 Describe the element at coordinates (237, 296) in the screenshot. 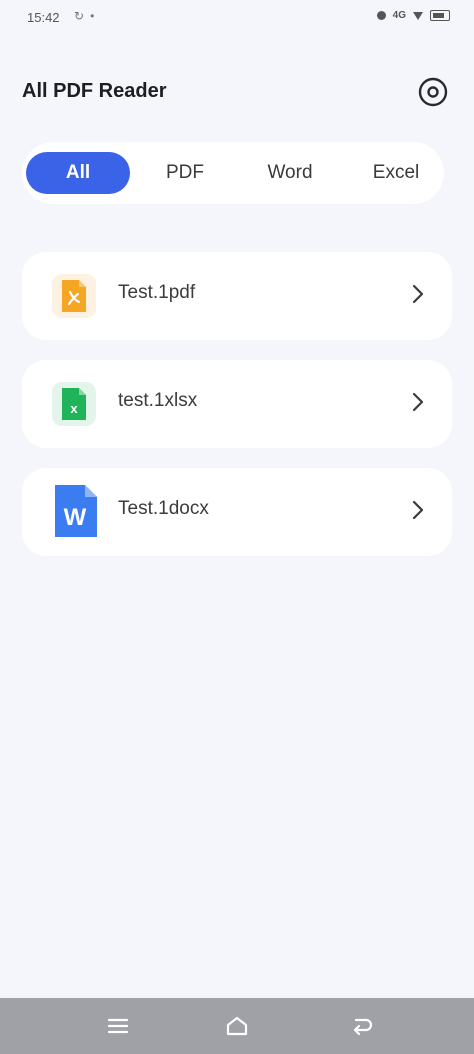

I see `file-item-pdf: Test.1pdf` at that location.